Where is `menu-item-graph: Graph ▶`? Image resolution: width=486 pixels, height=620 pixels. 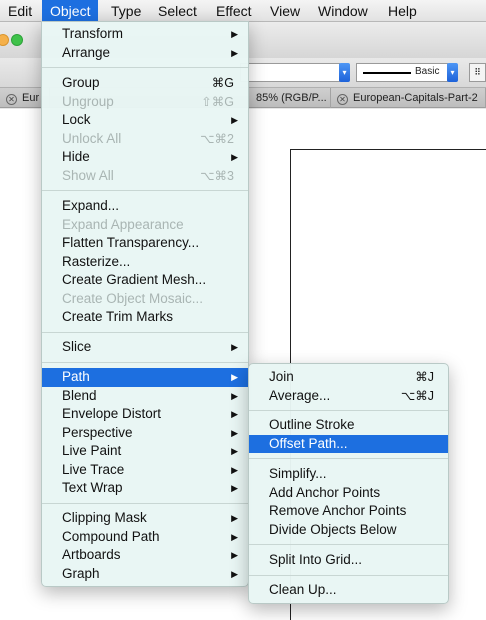
menu-item-graph: Graph ▶ is located at coordinates (145, 574).